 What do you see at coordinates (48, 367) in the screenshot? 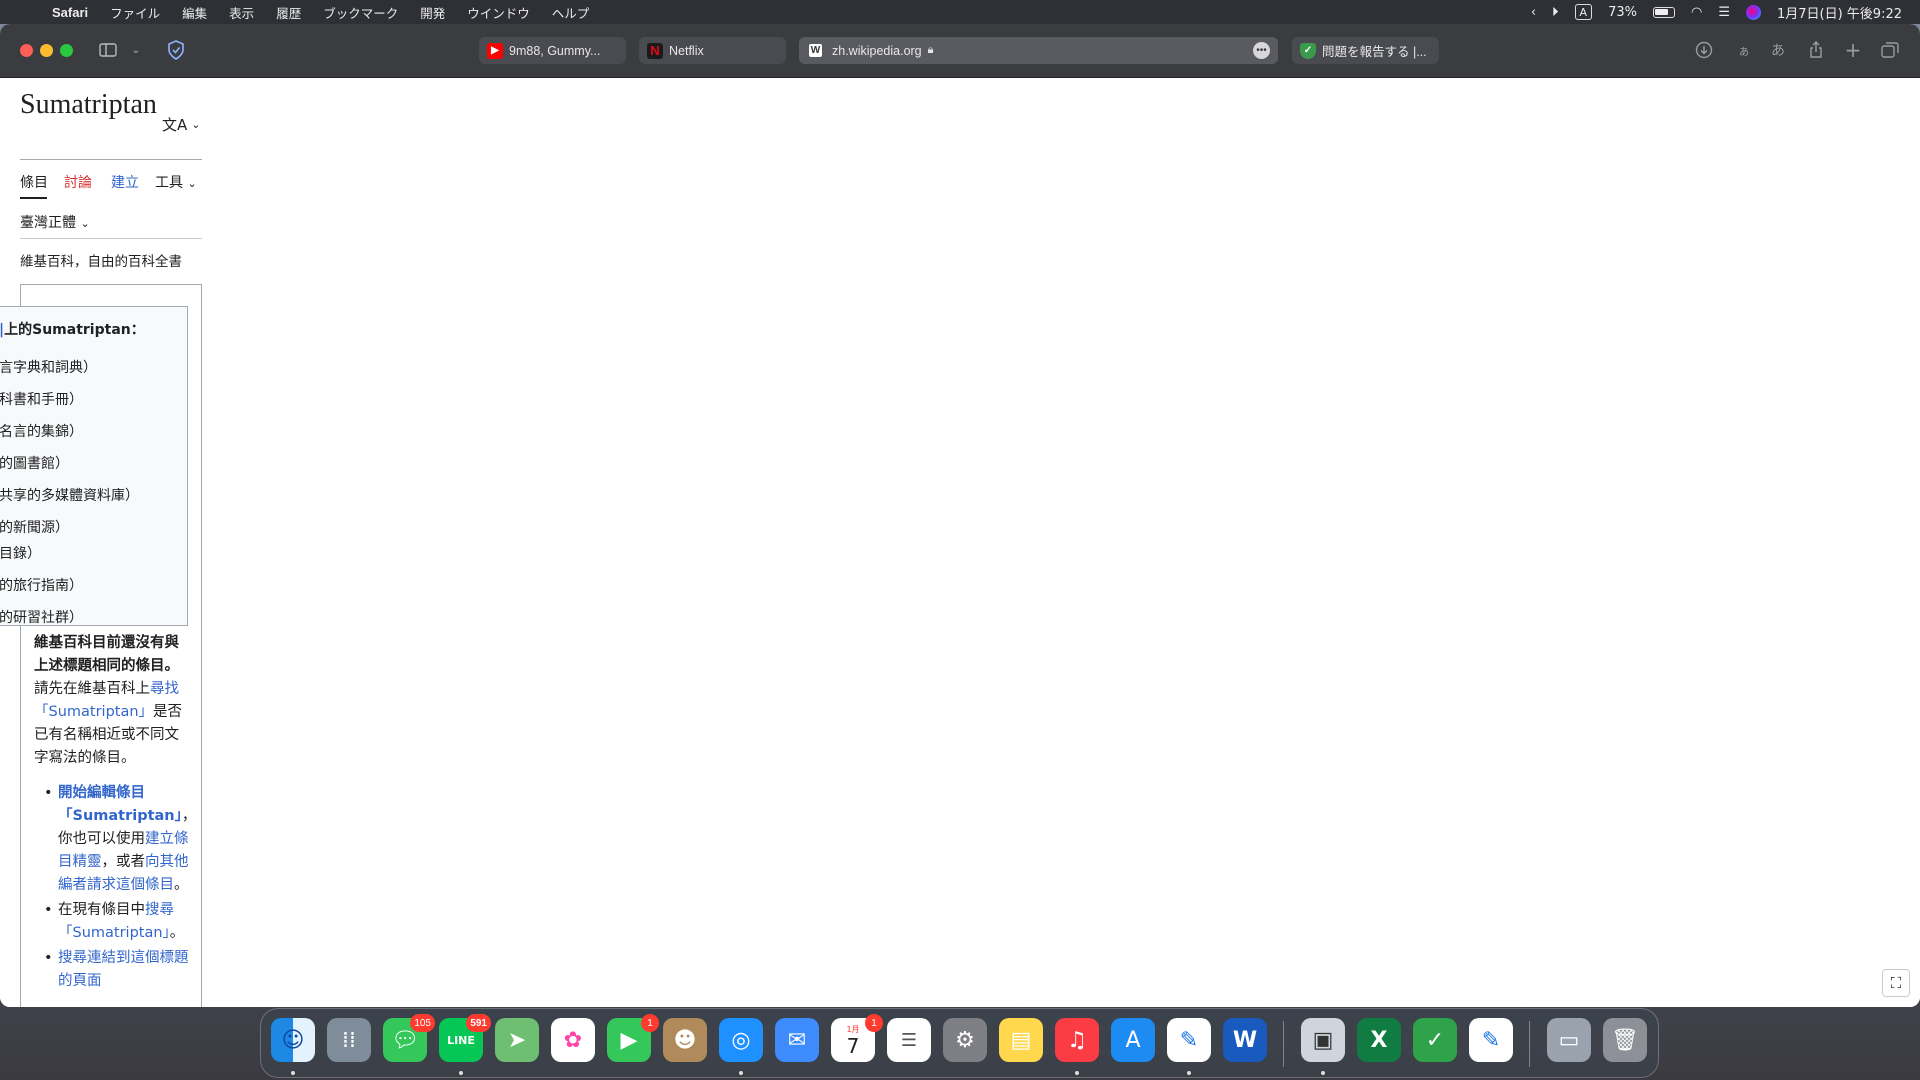
I see `sister-project-item: 言字典和詞典）` at bounding box center [48, 367].